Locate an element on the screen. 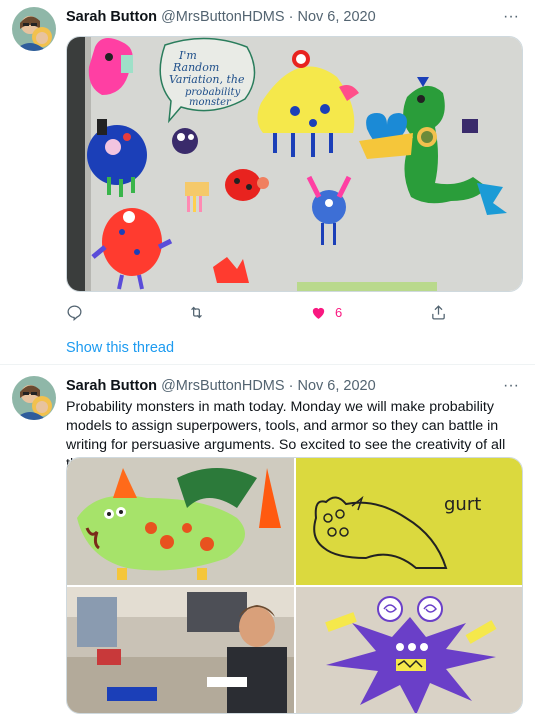 Image resolution: width=535 pixels, height=723 pixels. retweet-icon is located at coordinates (196, 312).